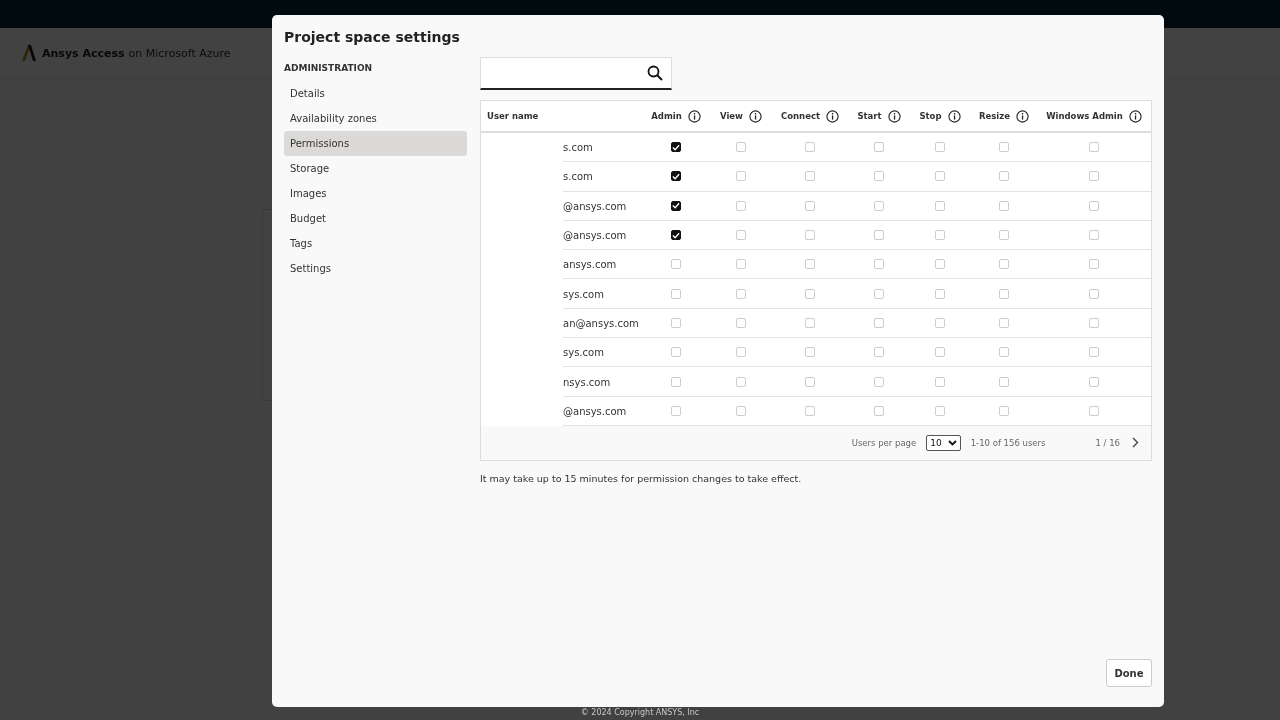 The height and width of the screenshot is (720, 1280). What do you see at coordinates (1107, 442) in the screenshot?
I see `page-indicator: 1 / 16` at bounding box center [1107, 442].